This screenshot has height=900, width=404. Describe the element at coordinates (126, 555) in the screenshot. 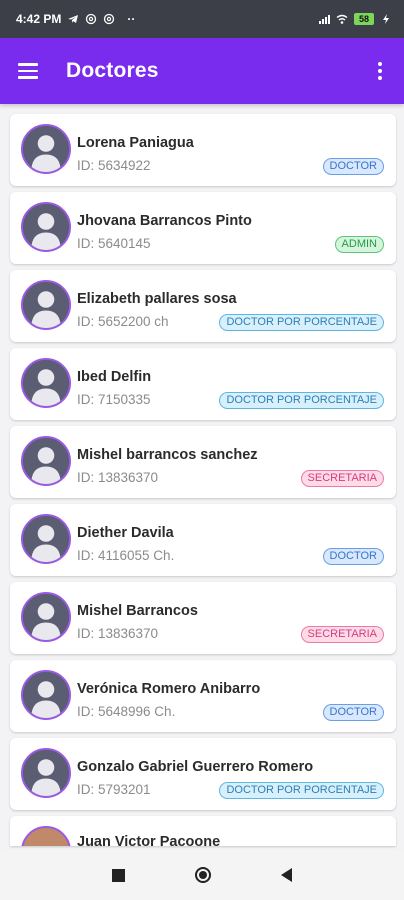

I see `doctor-id: ID: 4116055 Ch.` at that location.